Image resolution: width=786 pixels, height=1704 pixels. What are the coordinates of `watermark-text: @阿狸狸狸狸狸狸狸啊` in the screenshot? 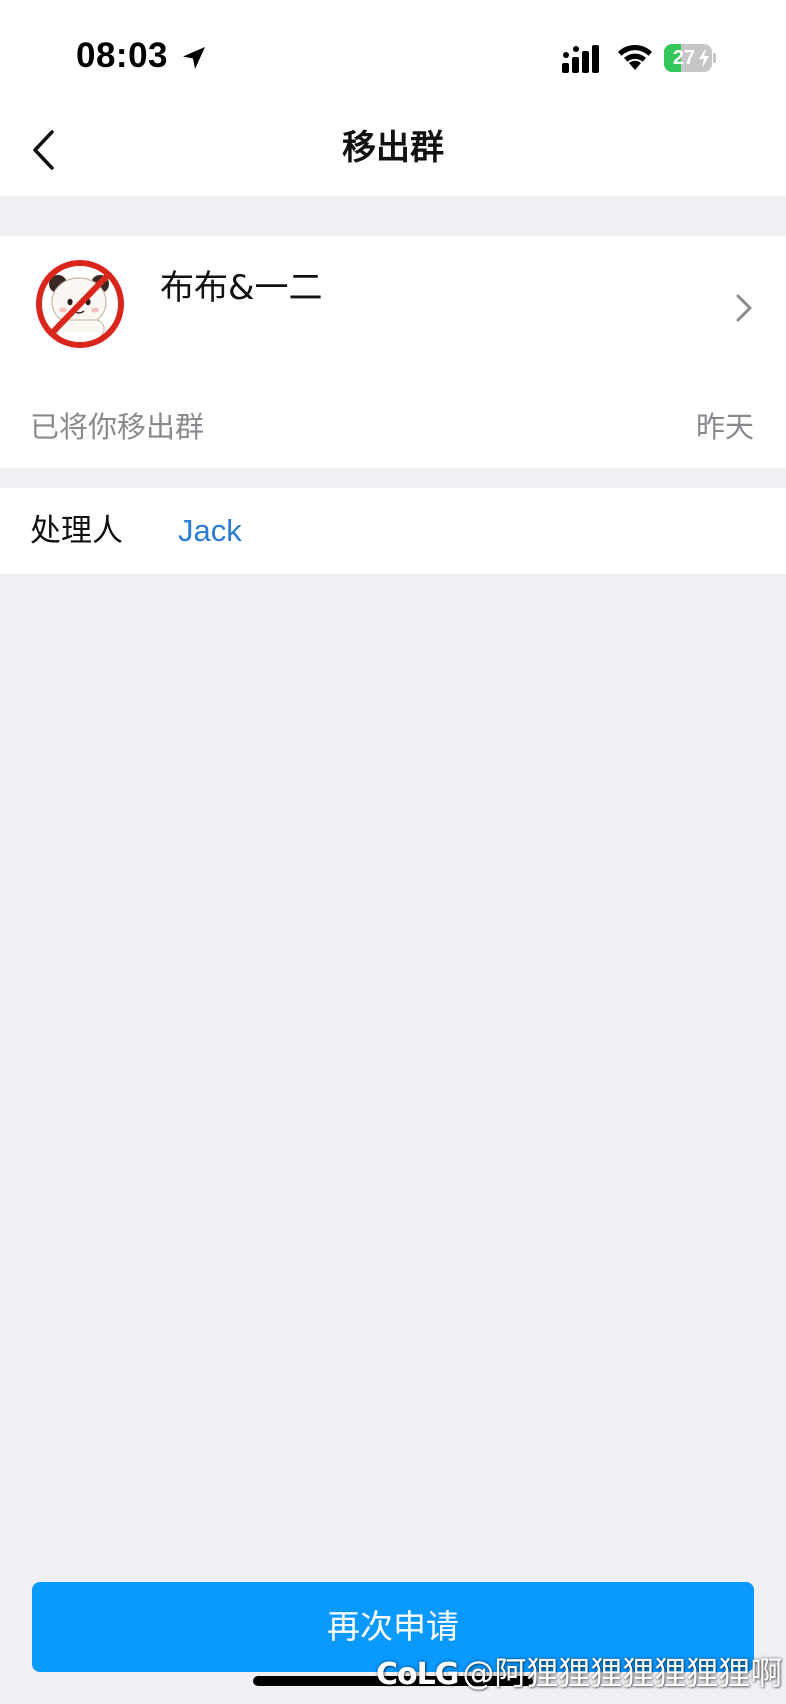 It's located at (622, 1673).